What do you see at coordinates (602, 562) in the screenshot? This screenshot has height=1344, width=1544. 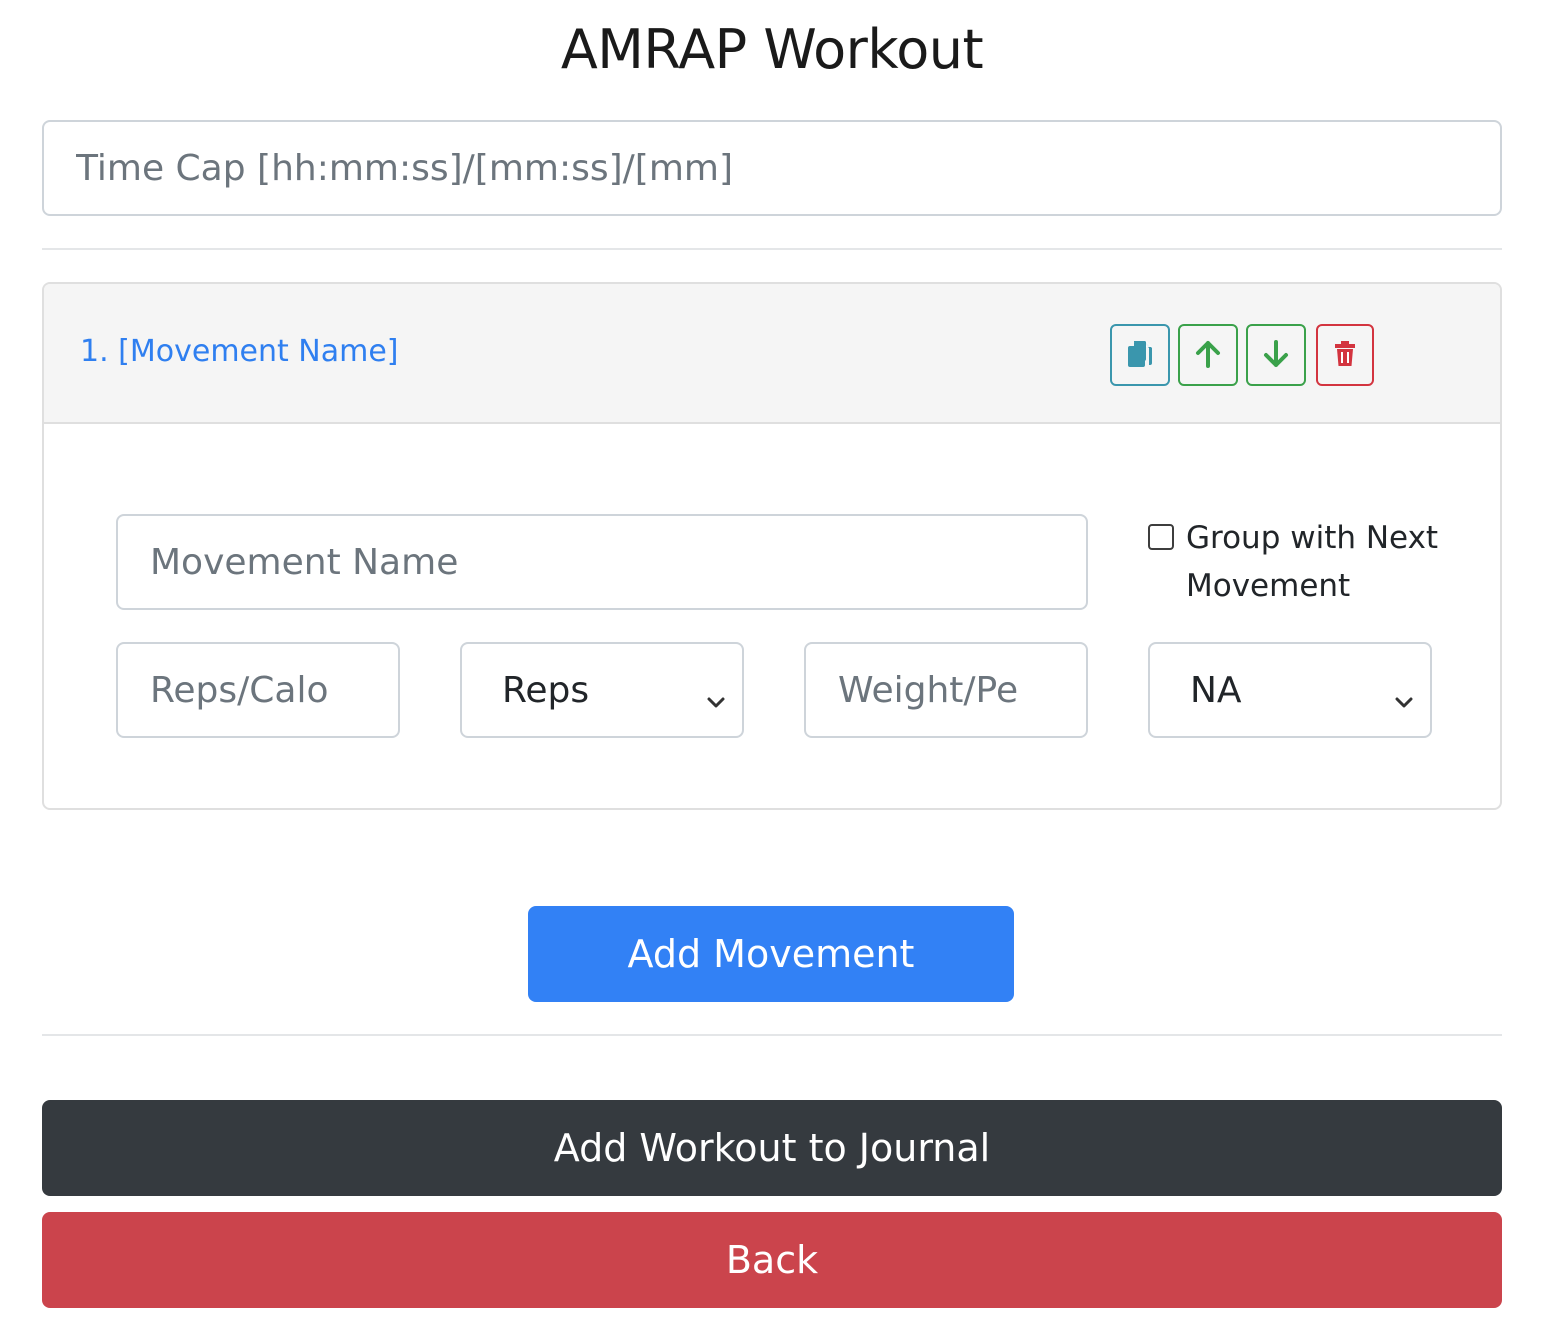 I see `movement-name-input` at bounding box center [602, 562].